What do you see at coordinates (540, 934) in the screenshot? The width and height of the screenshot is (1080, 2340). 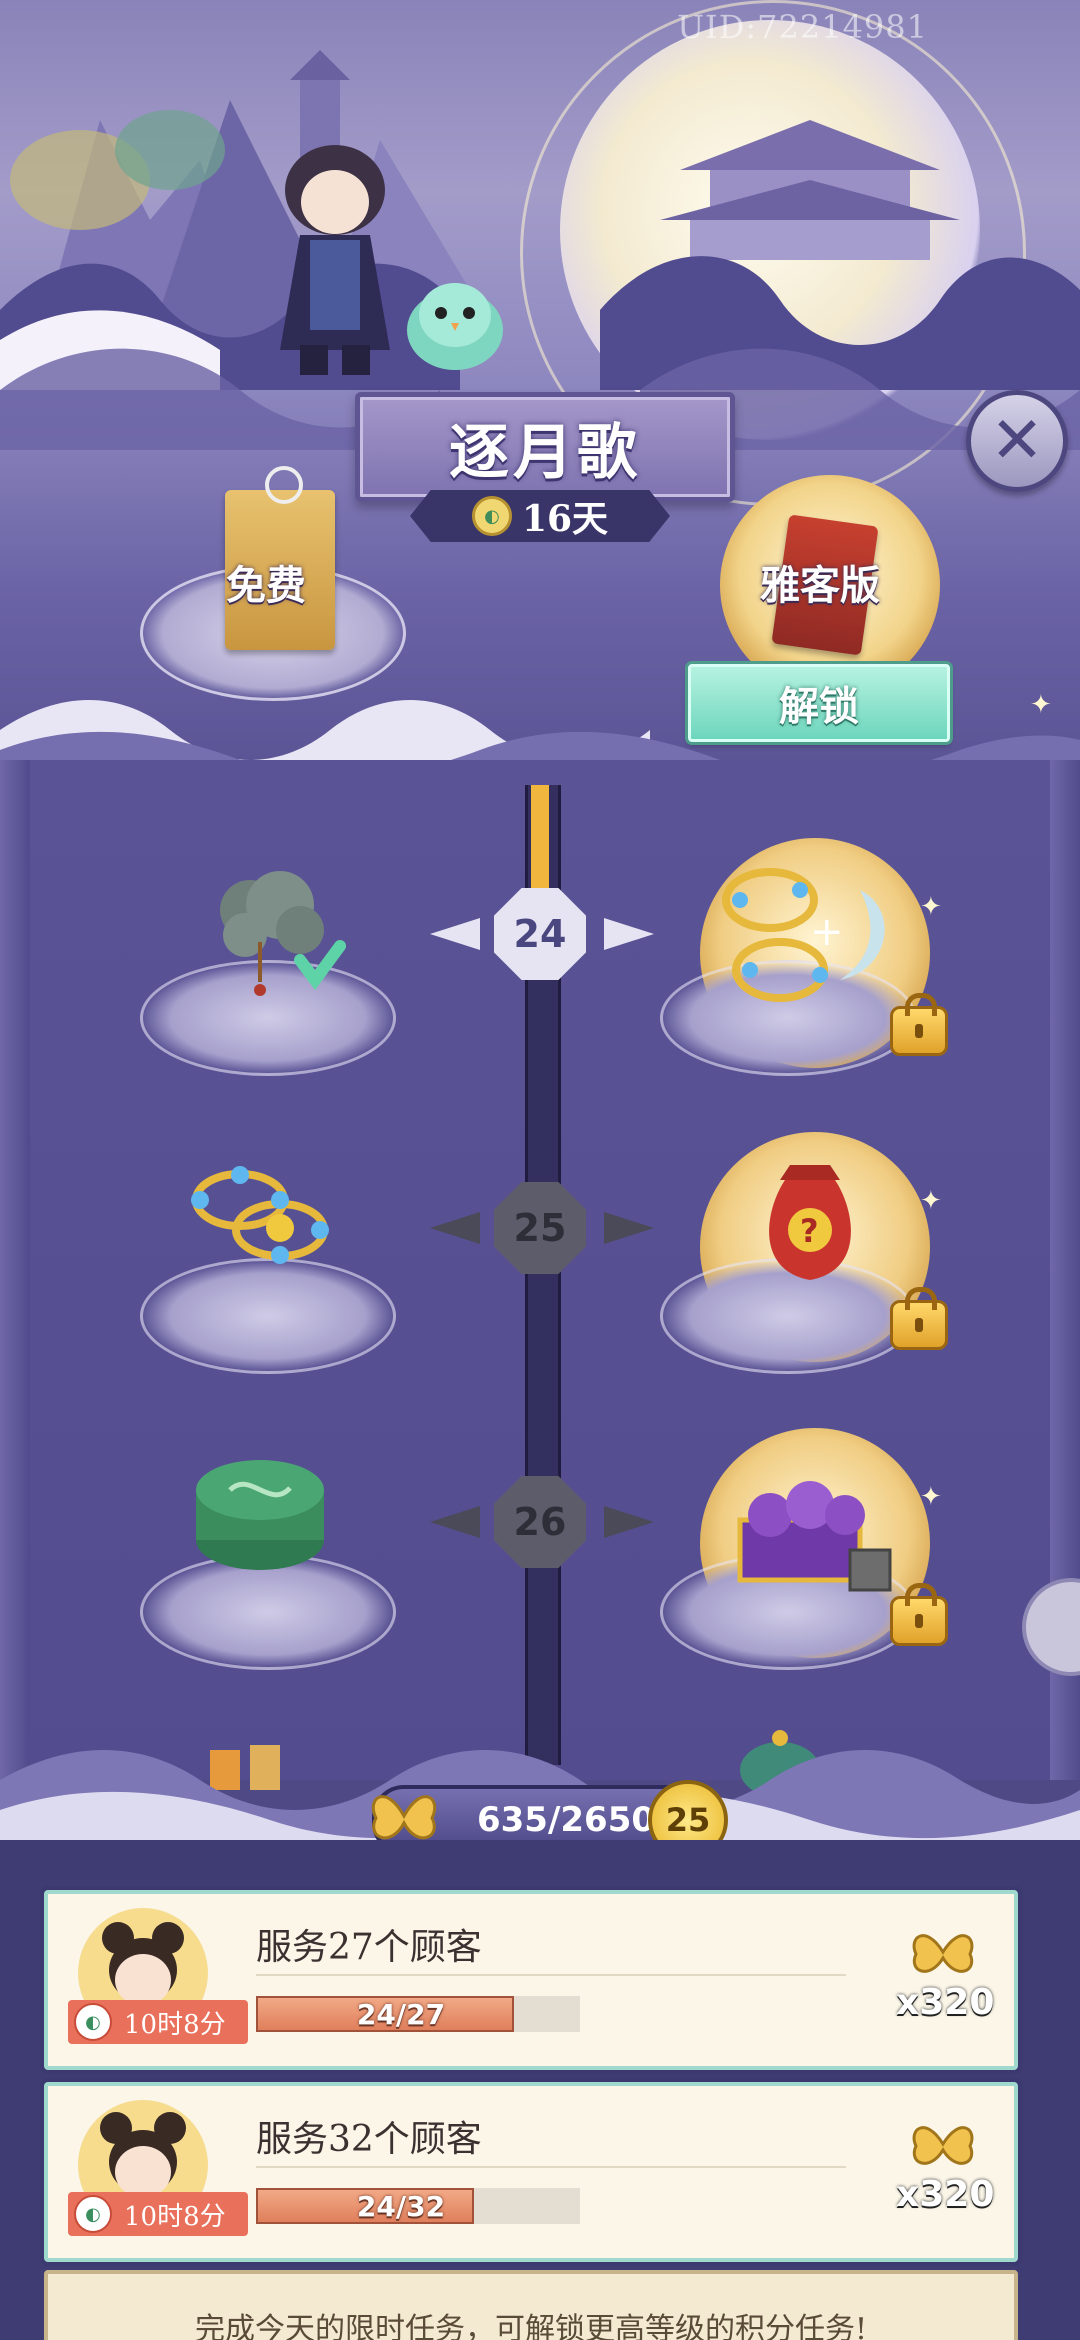 I see `level-number: 24` at bounding box center [540, 934].